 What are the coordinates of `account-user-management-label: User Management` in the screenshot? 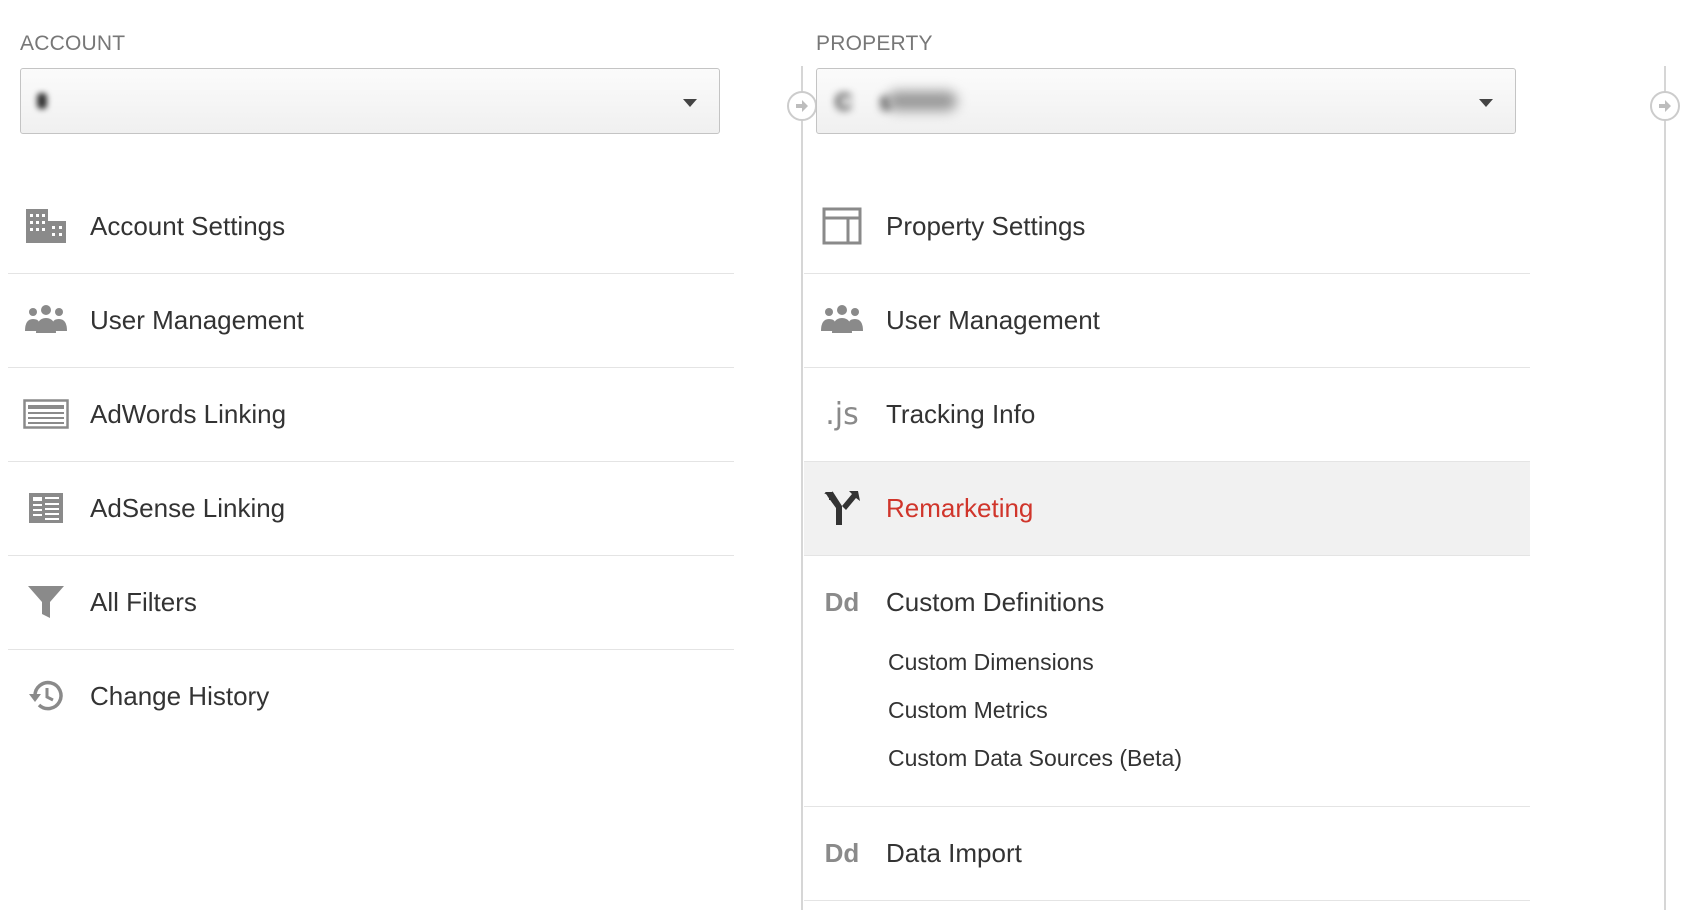 It's located at (197, 320).